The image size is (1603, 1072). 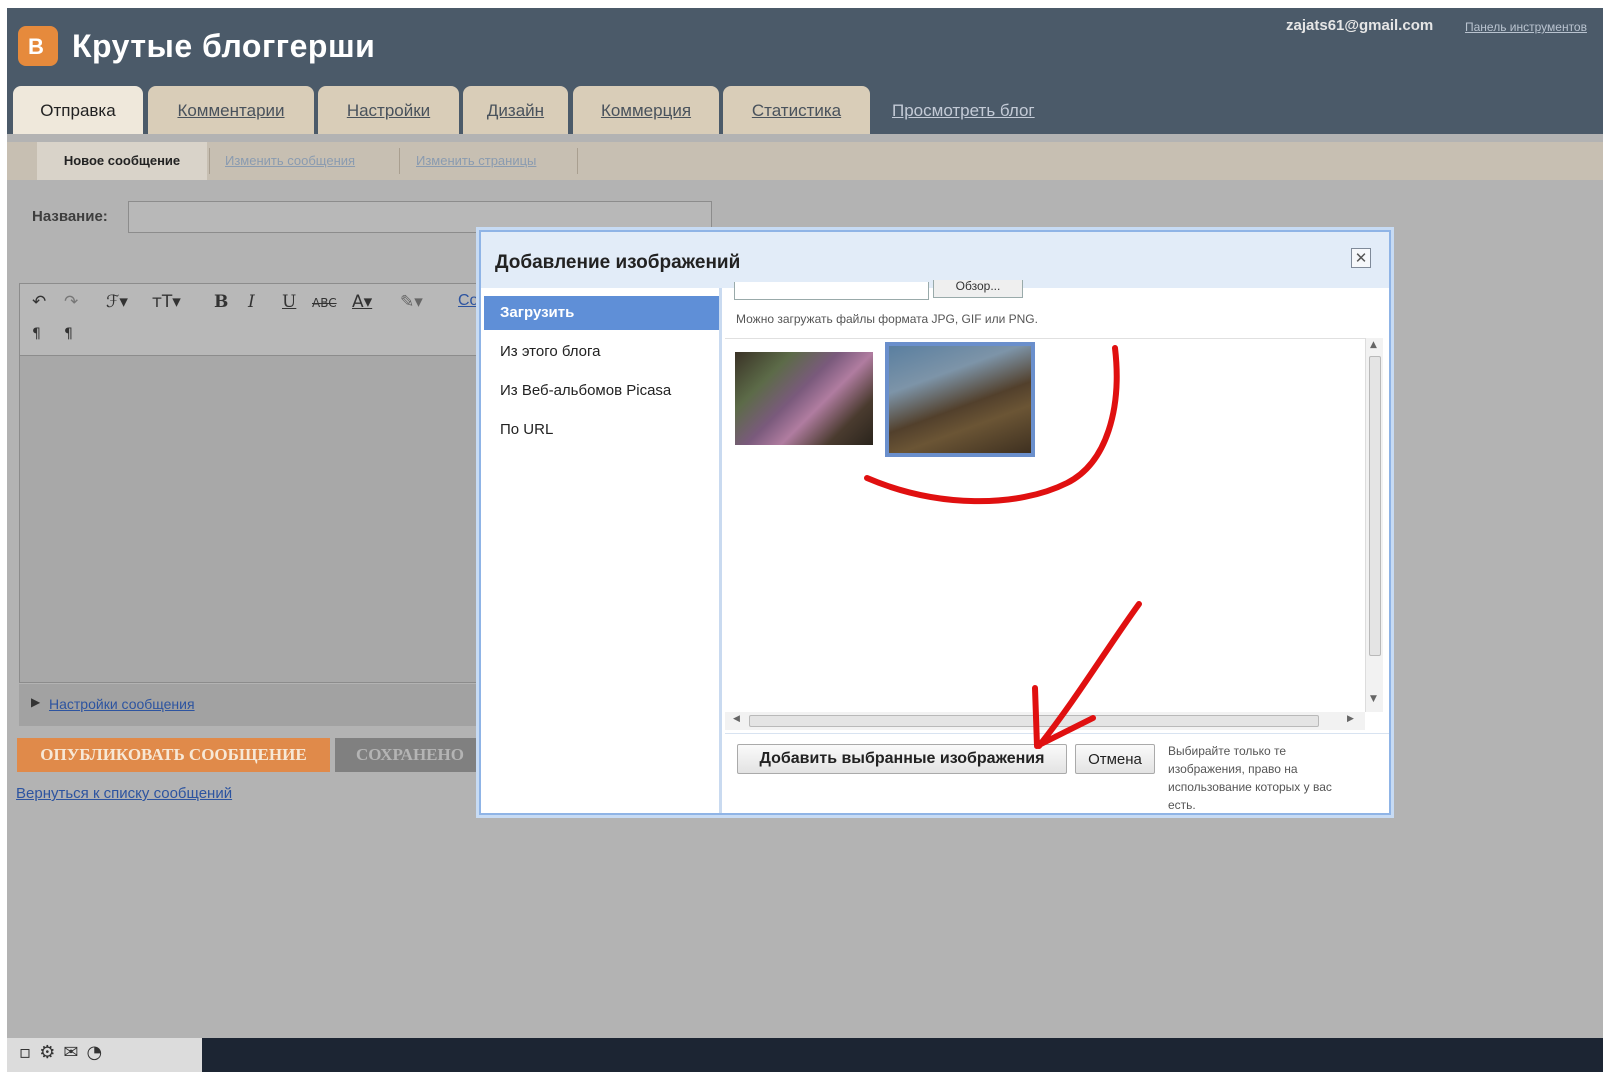 What do you see at coordinates (646, 110) in the screenshot?
I see `tab-monetize: Коммерция` at bounding box center [646, 110].